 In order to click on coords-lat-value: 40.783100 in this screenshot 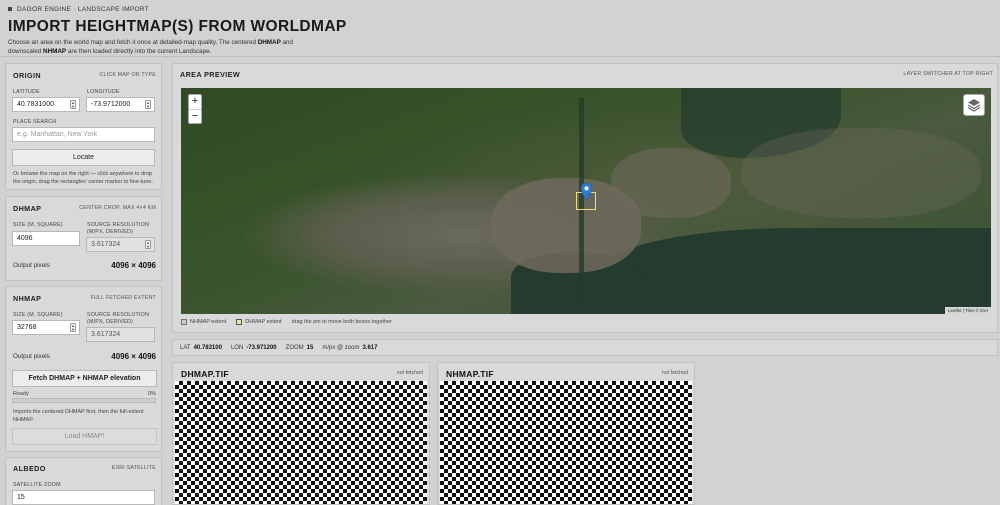, I will do `click(207, 347)`.